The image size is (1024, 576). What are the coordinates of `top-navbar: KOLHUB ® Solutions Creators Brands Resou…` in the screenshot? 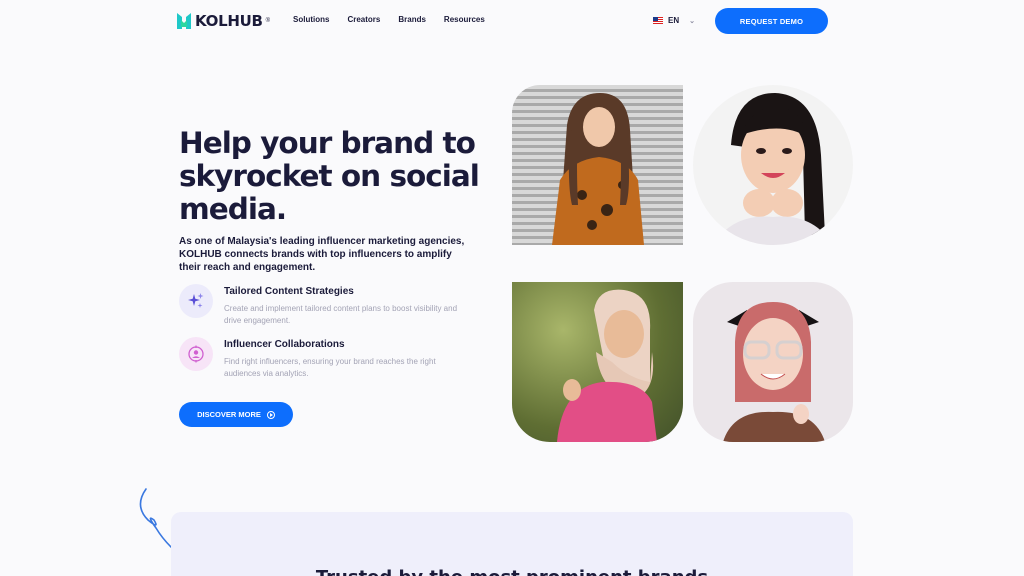 It's located at (512, 21).